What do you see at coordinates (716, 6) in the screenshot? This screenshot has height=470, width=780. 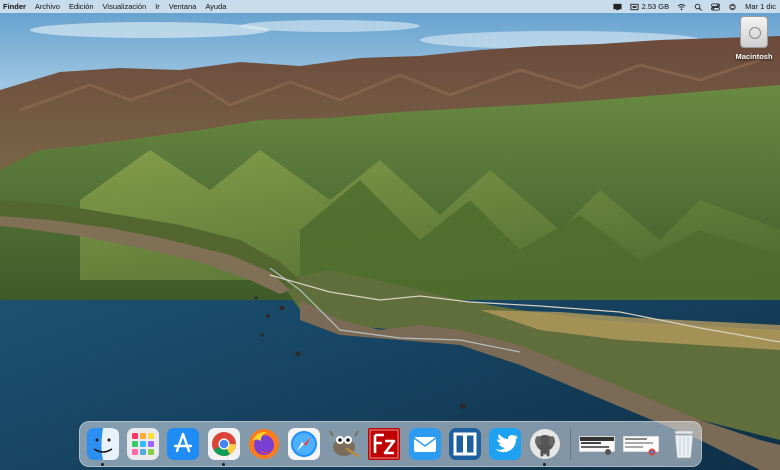 I see `control-center-icon` at bounding box center [716, 6].